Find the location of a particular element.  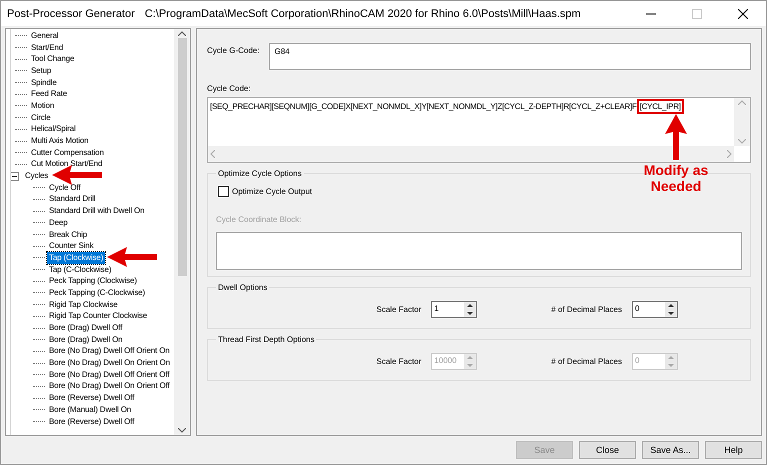

up-arrow is located at coordinates (676, 137).